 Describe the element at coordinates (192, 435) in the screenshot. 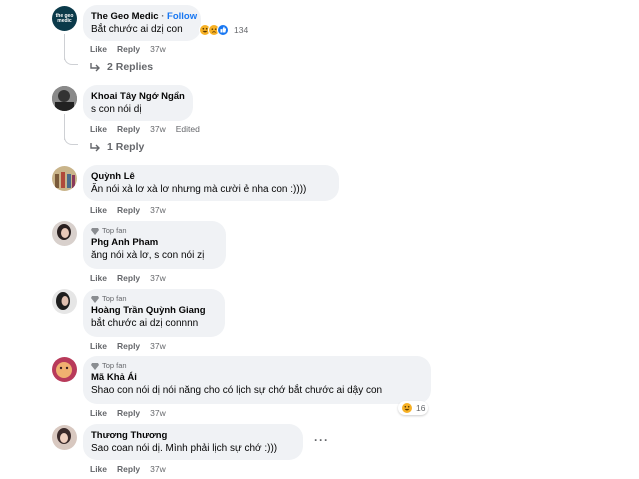

I see `comment-author: Thương Thương` at that location.